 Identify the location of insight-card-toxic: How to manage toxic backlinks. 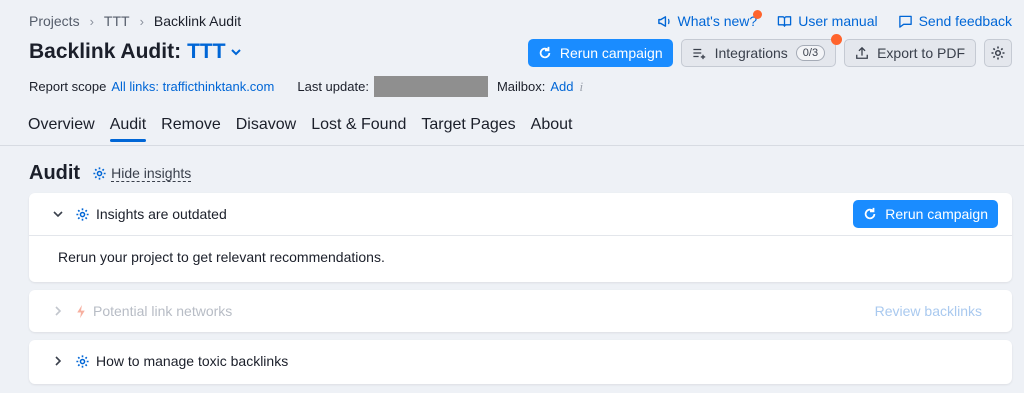
(520, 362).